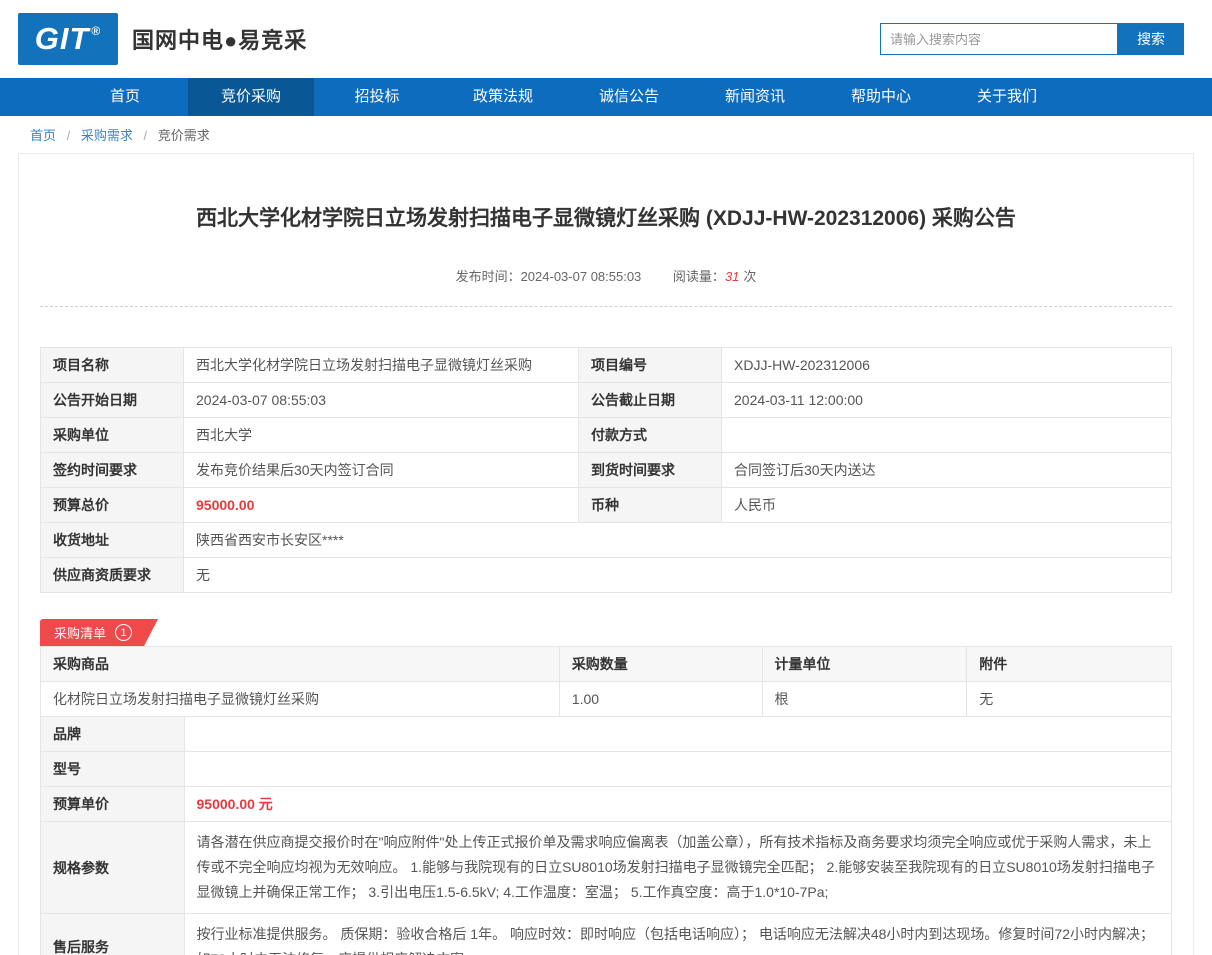 This screenshot has height=955, width=1212. What do you see at coordinates (660, 699) in the screenshot?
I see `item-quantity: 1.00` at bounding box center [660, 699].